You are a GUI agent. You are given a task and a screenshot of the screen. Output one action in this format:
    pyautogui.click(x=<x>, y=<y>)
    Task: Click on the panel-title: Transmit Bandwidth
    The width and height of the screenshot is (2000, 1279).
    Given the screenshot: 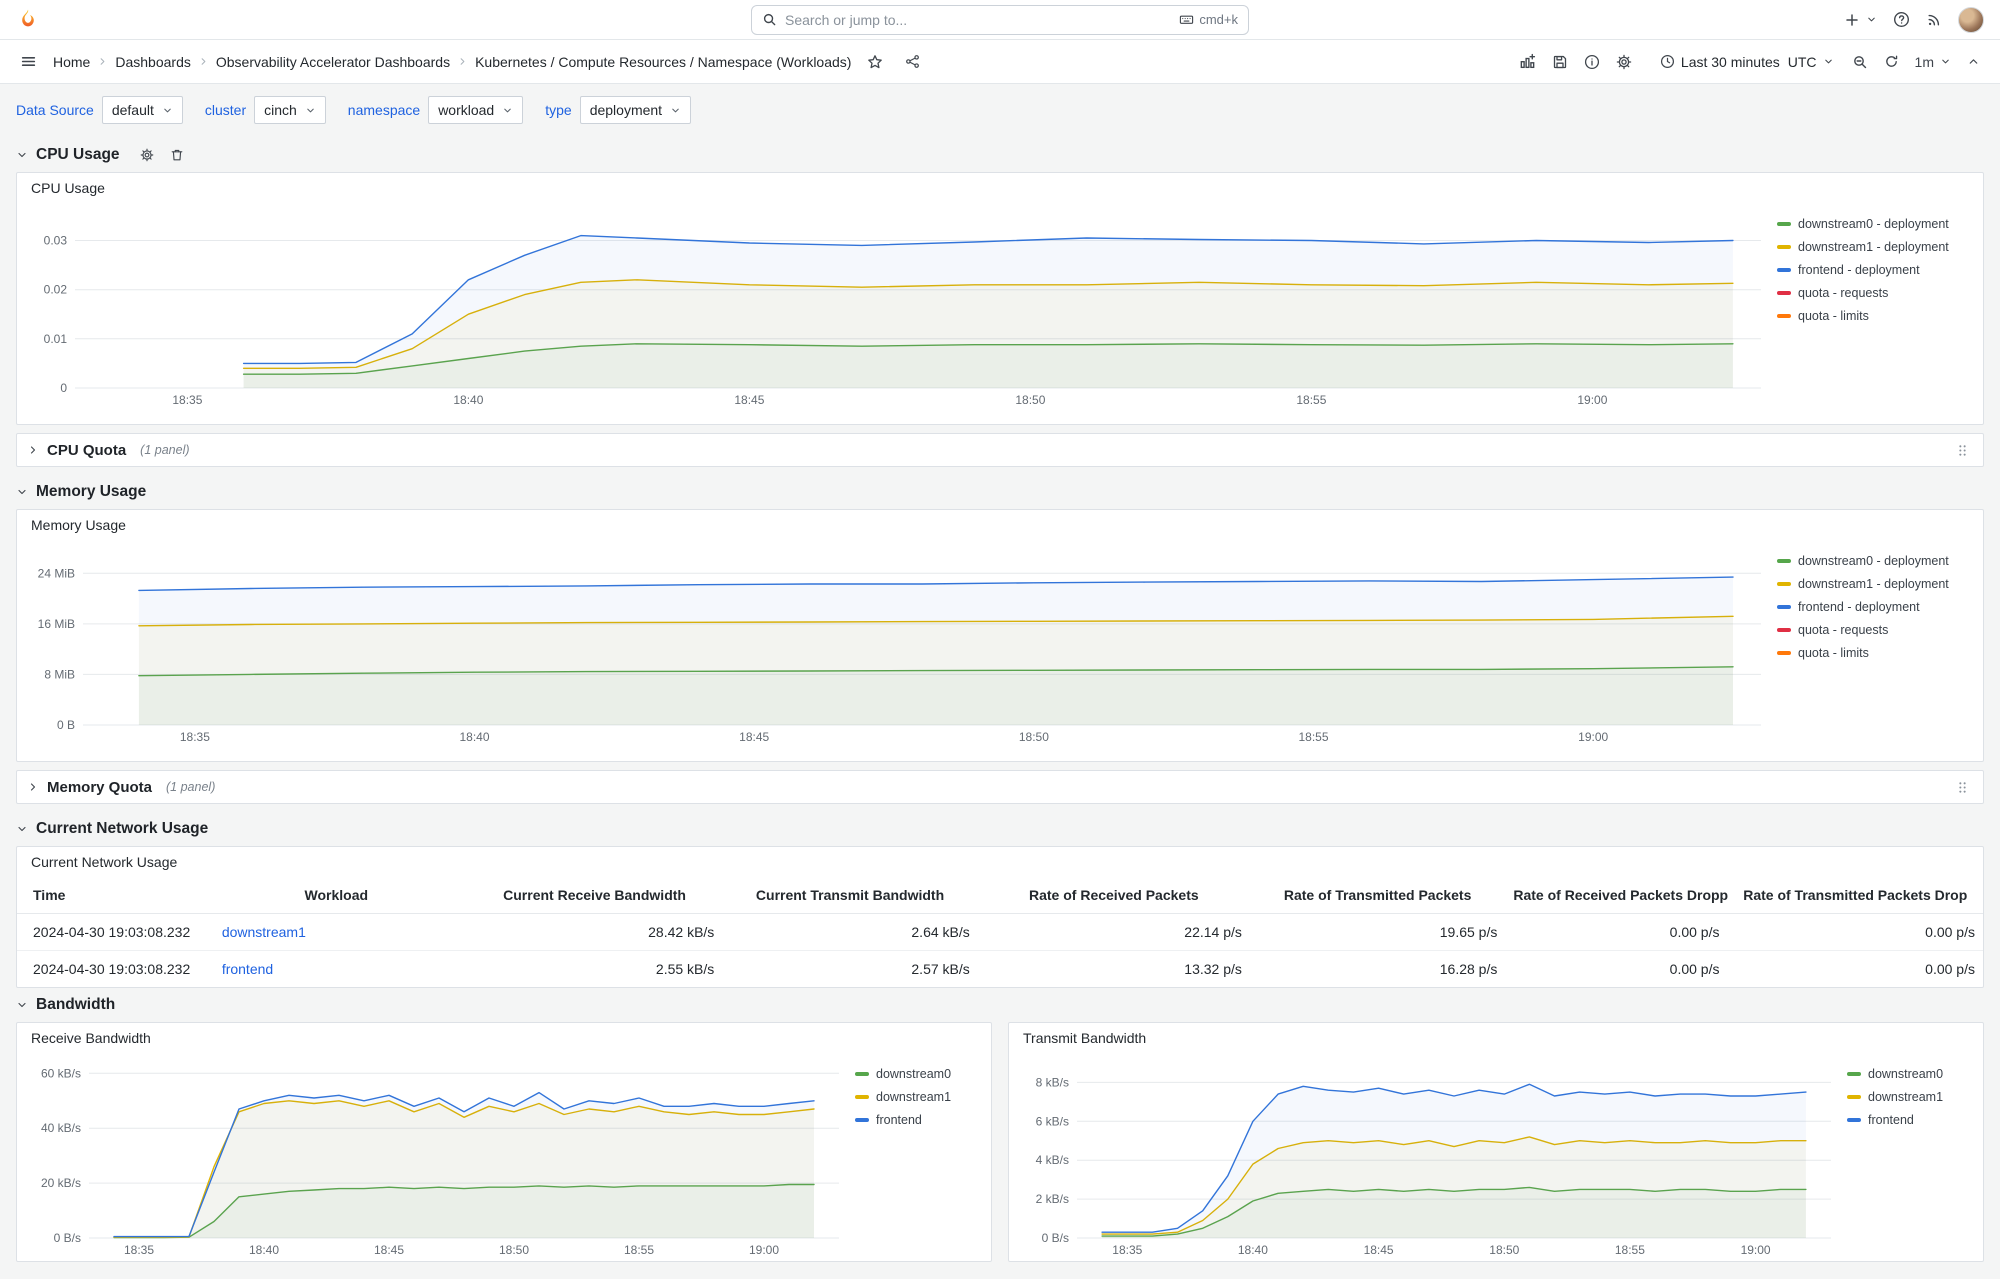 What is the action you would take?
    pyautogui.click(x=1496, y=1038)
    